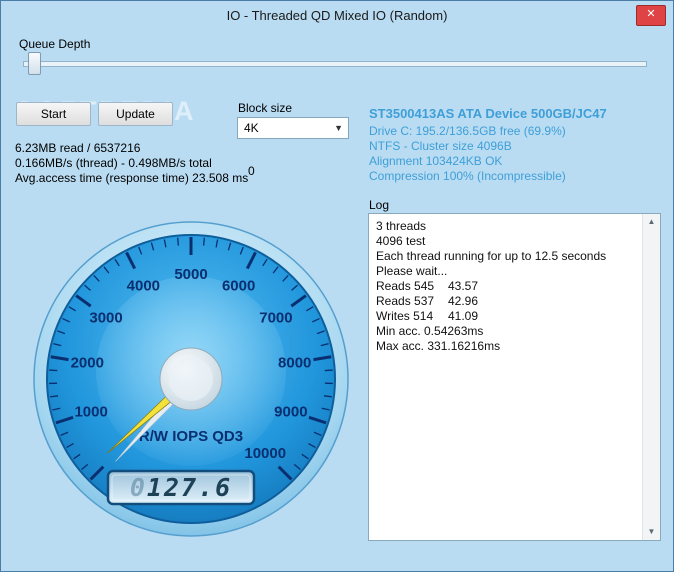  What do you see at coordinates (290, 411) in the screenshot?
I see `svg-text: 9000` at bounding box center [290, 411].